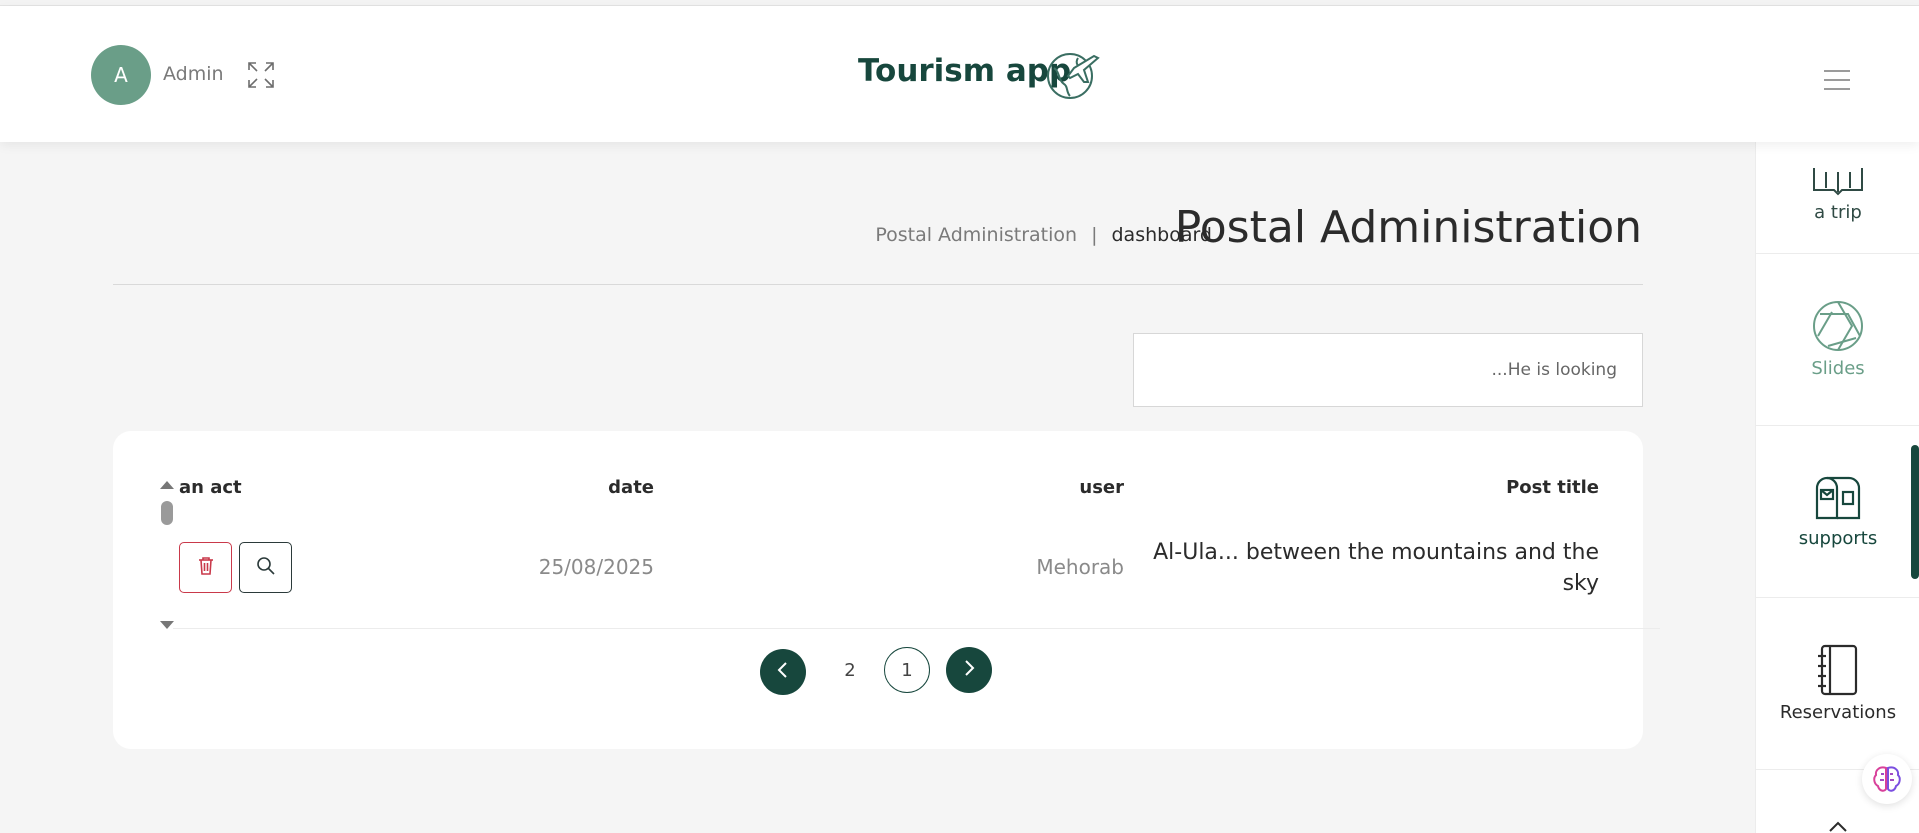 The image size is (1919, 833). Describe the element at coordinates (1838, 825) in the screenshot. I see `chevron-up-icon` at that location.